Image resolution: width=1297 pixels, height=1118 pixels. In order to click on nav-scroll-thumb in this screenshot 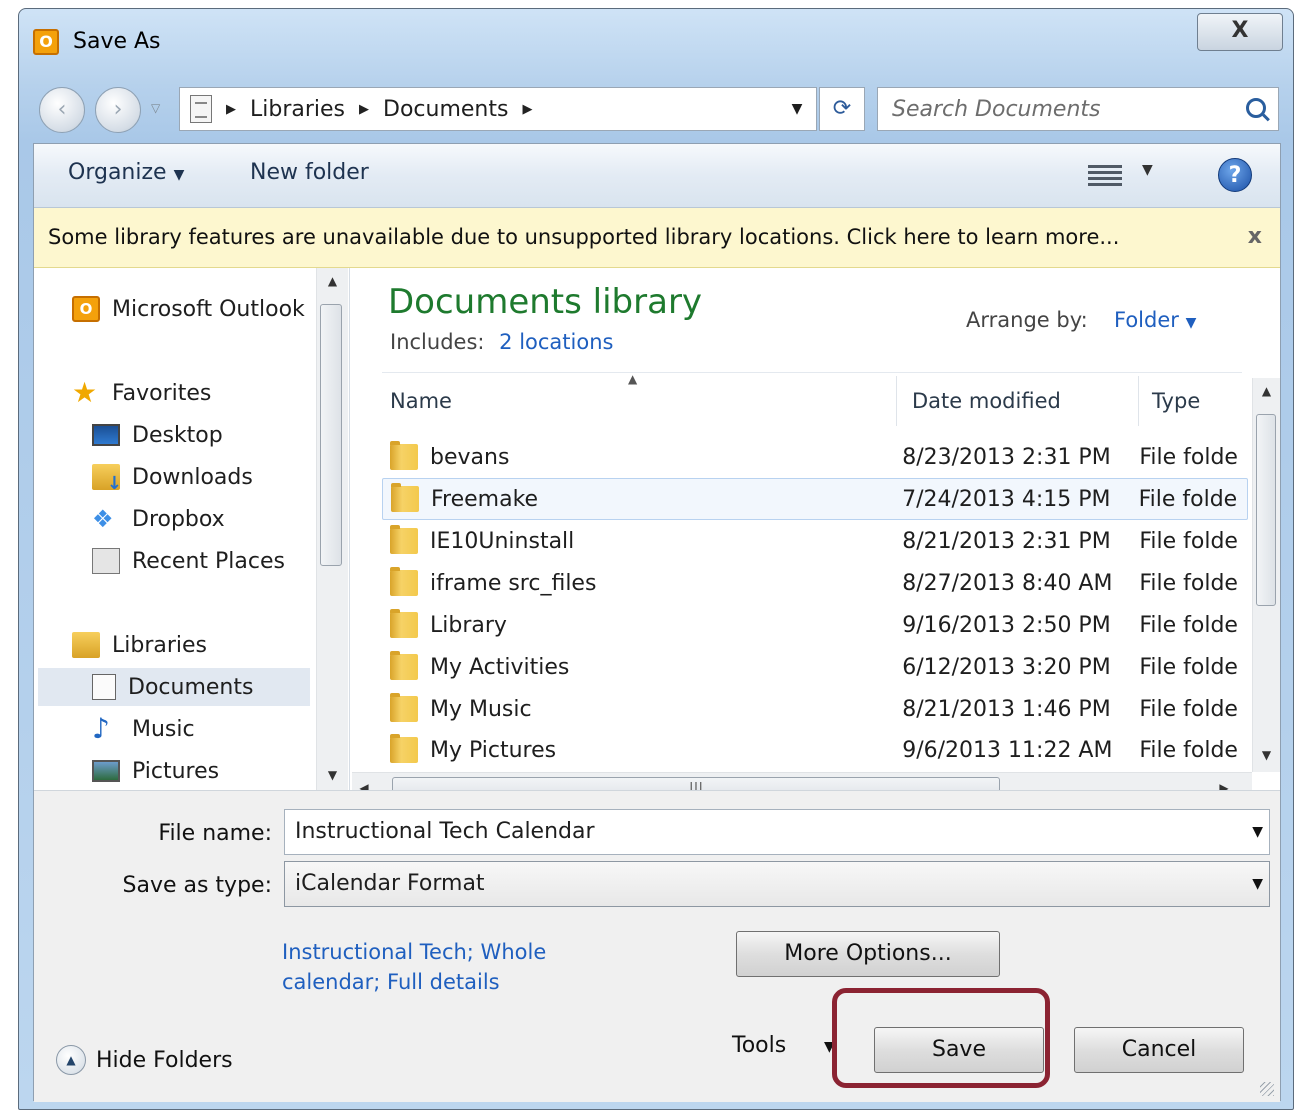, I will do `click(331, 435)`.